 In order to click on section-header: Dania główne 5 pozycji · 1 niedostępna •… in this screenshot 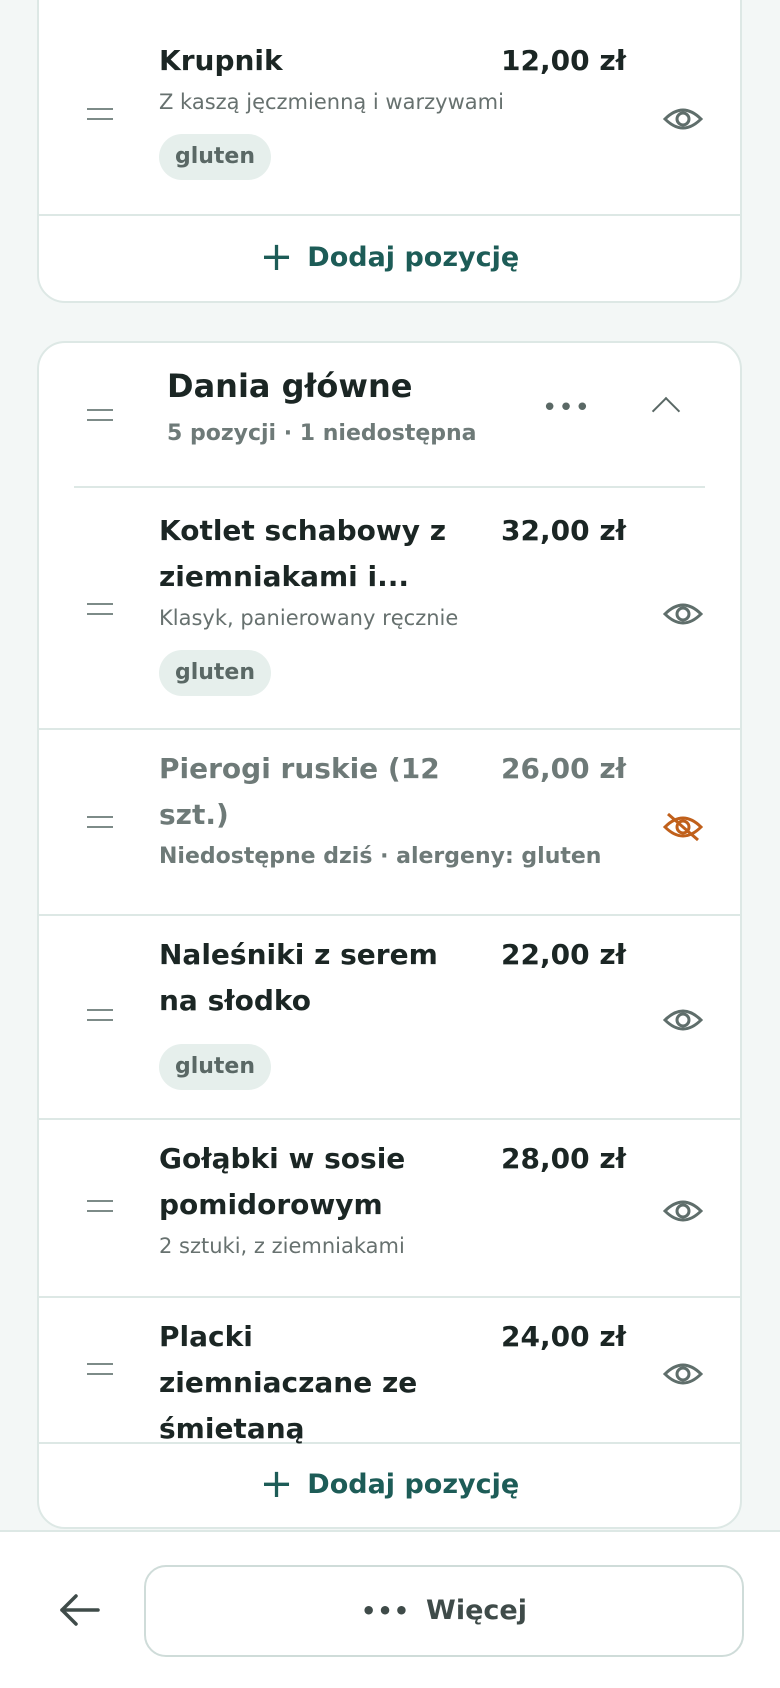, I will do `click(389, 415)`.